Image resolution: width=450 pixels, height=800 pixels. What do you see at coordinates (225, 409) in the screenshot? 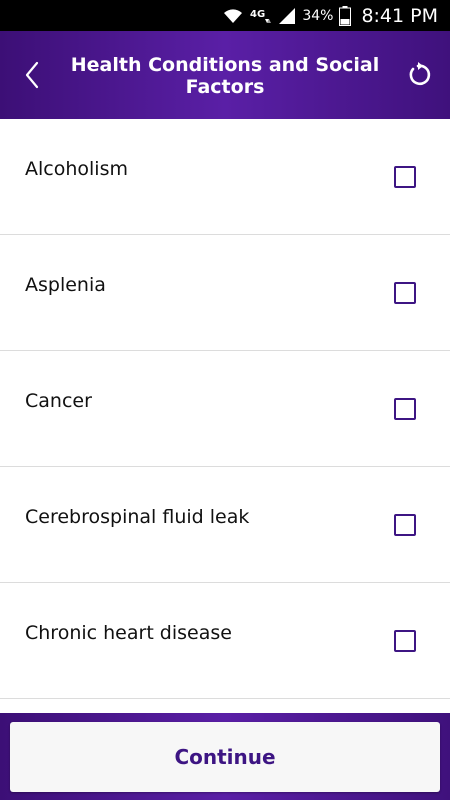
I see `list-item-cancer: Cancer` at bounding box center [225, 409].